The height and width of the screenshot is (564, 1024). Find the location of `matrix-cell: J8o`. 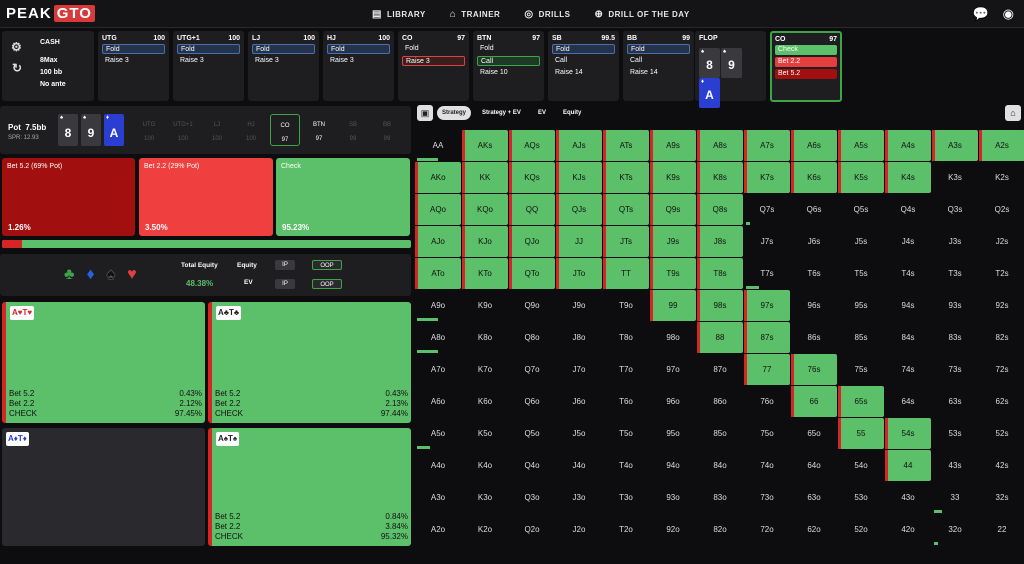

matrix-cell: J8o is located at coordinates (579, 337).